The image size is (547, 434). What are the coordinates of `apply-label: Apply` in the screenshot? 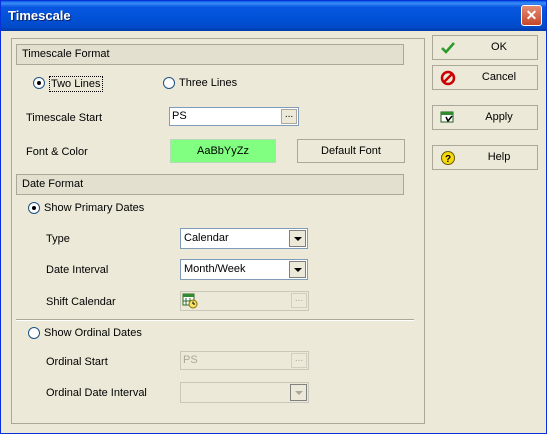 It's located at (499, 117).